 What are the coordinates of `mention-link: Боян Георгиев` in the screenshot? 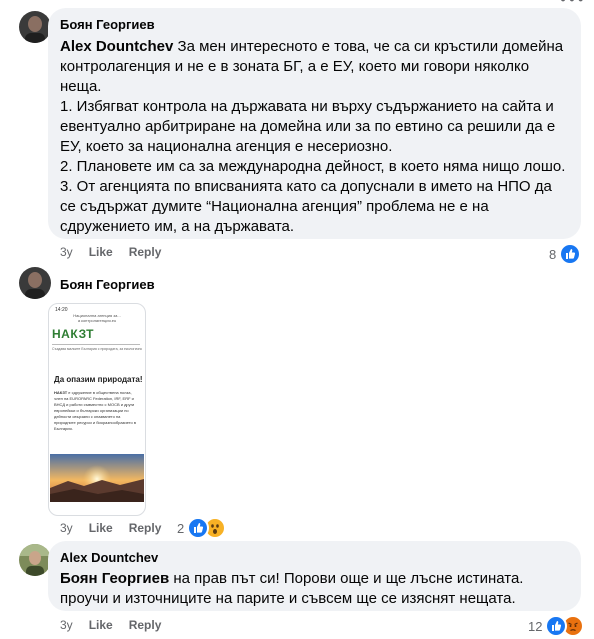 It's located at (114, 578).